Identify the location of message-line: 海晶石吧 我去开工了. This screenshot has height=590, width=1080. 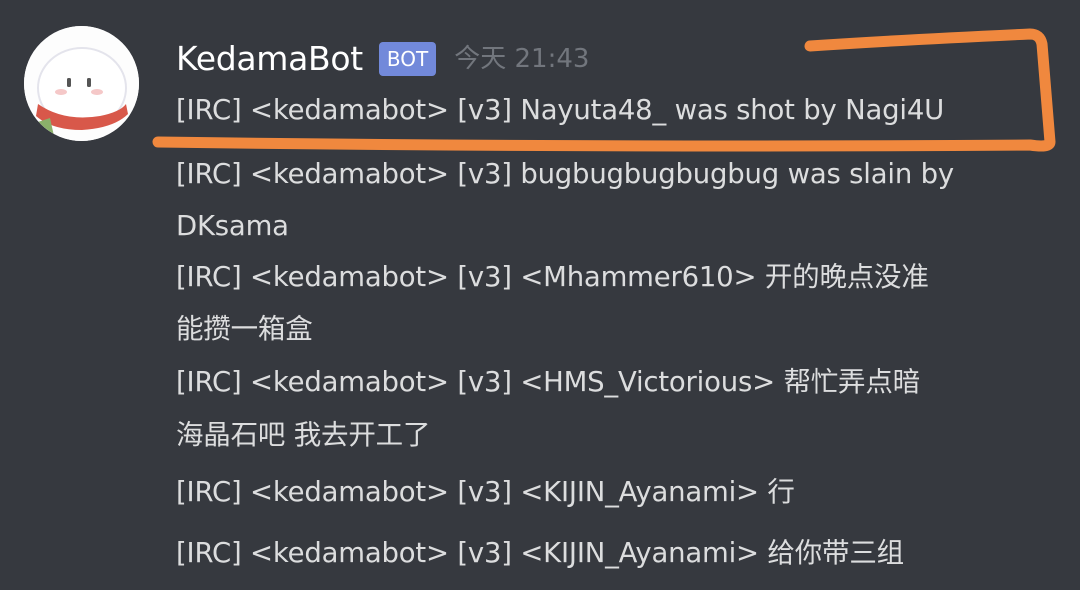
(303, 435).